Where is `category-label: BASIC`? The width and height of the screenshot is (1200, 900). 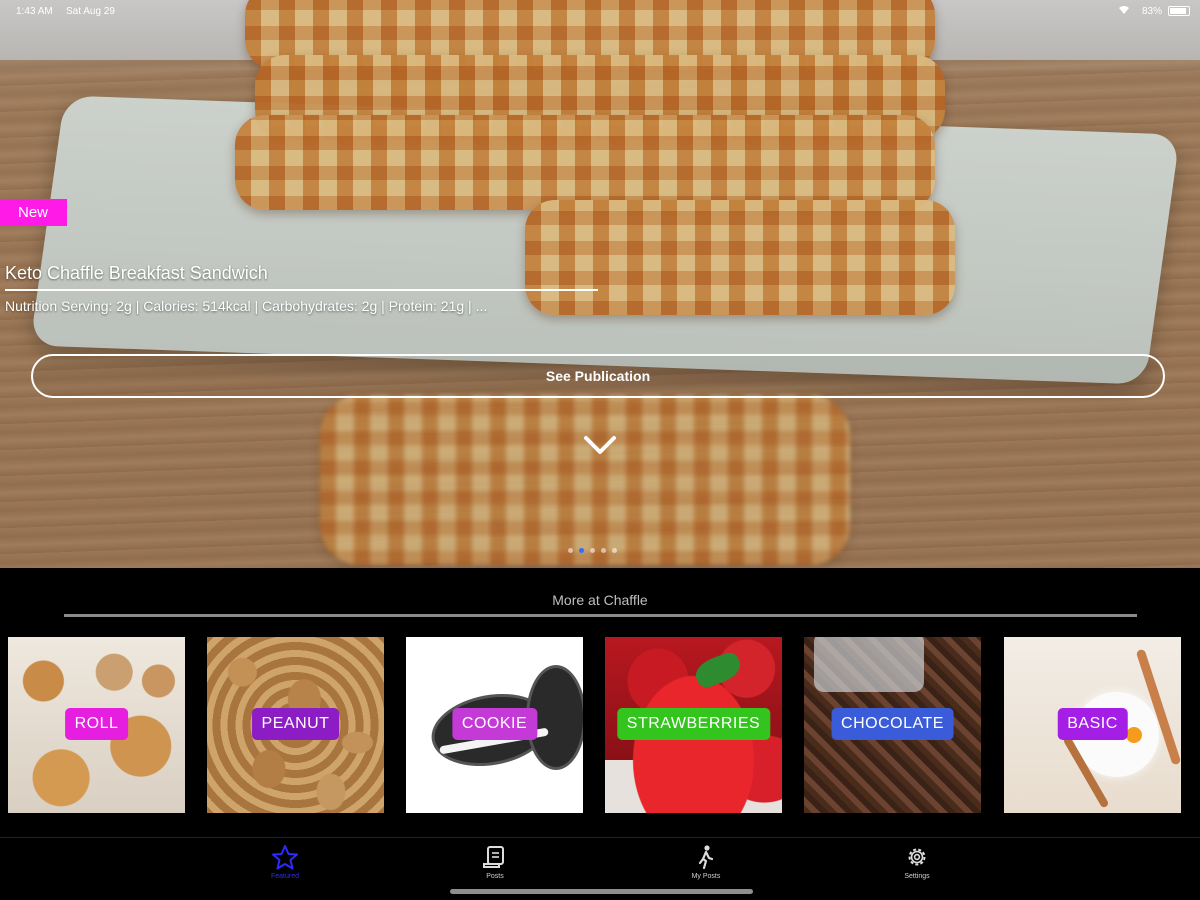
category-label: BASIC is located at coordinates (1092, 724).